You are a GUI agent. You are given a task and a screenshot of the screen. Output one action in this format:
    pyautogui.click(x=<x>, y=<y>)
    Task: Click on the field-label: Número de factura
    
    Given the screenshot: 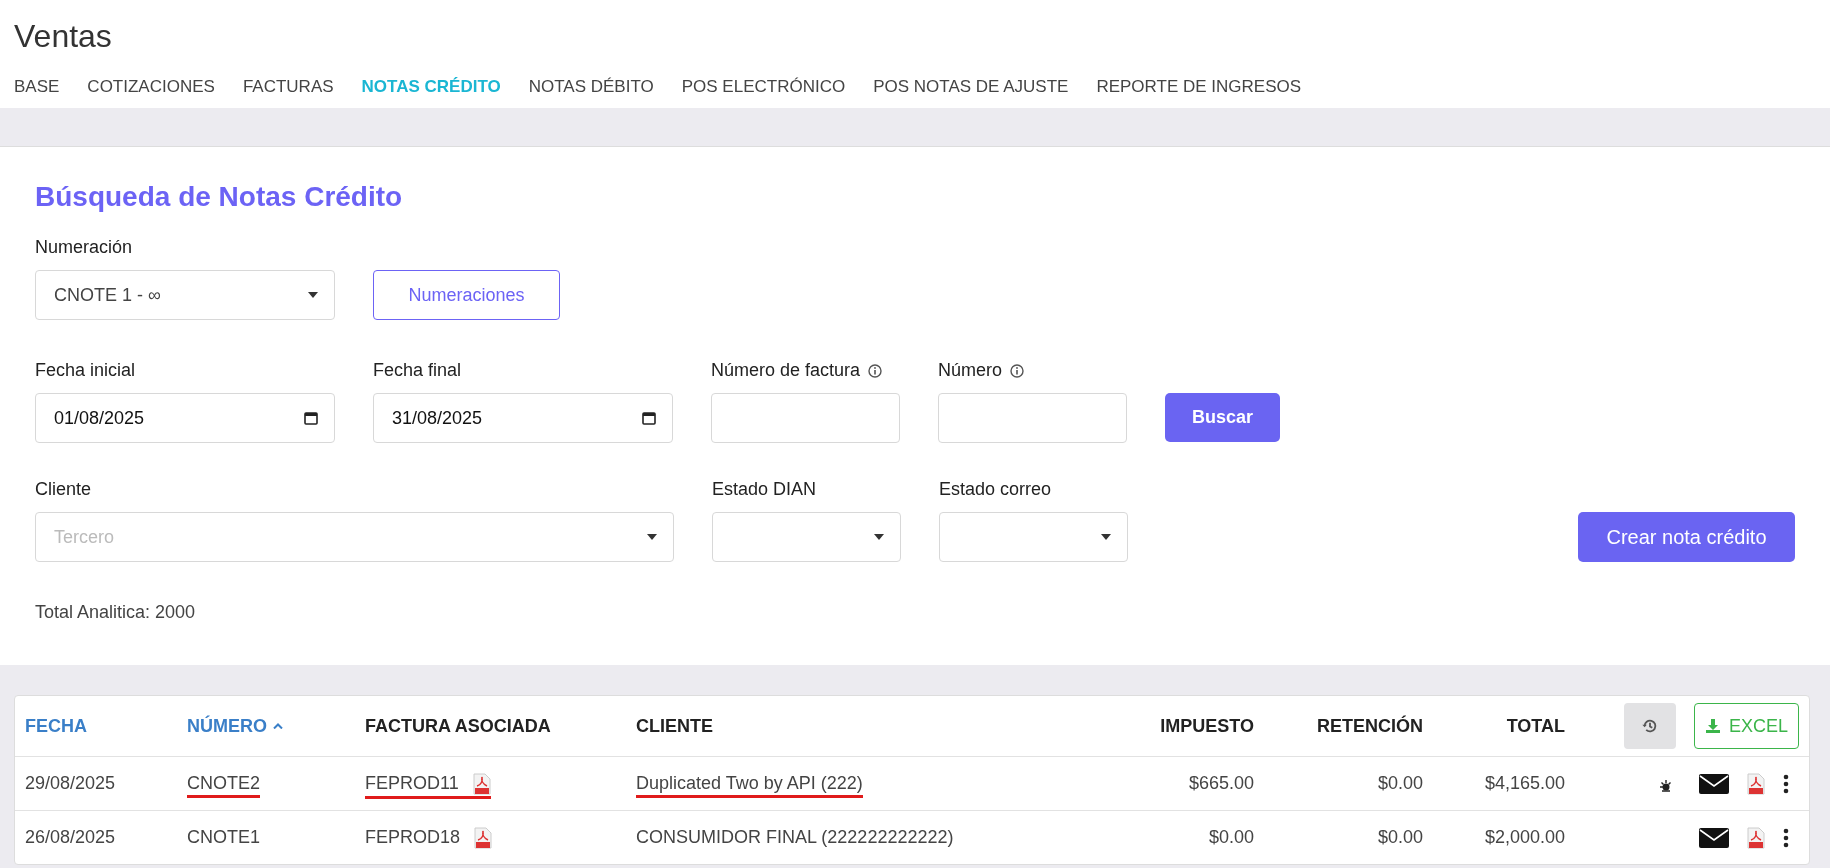 What is the action you would take?
    pyautogui.click(x=786, y=370)
    